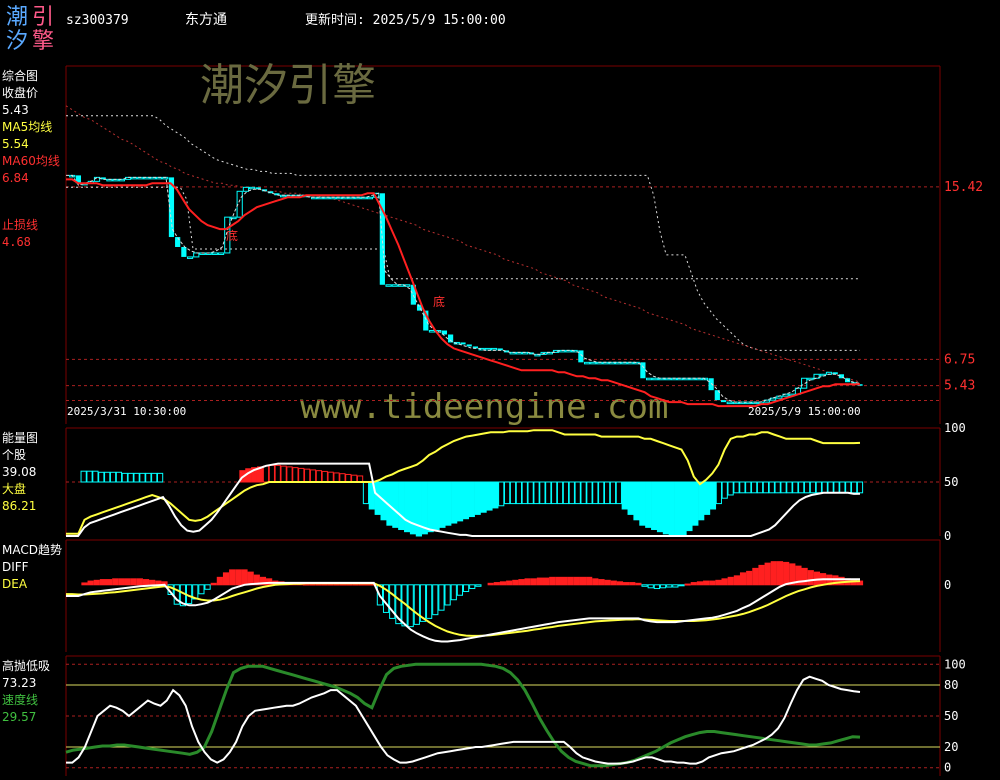 Image resolution: width=1000 pixels, height=780 pixels. Describe the element at coordinates (20, 438) in the screenshot. I see `panel-title: 能量图` at that location.